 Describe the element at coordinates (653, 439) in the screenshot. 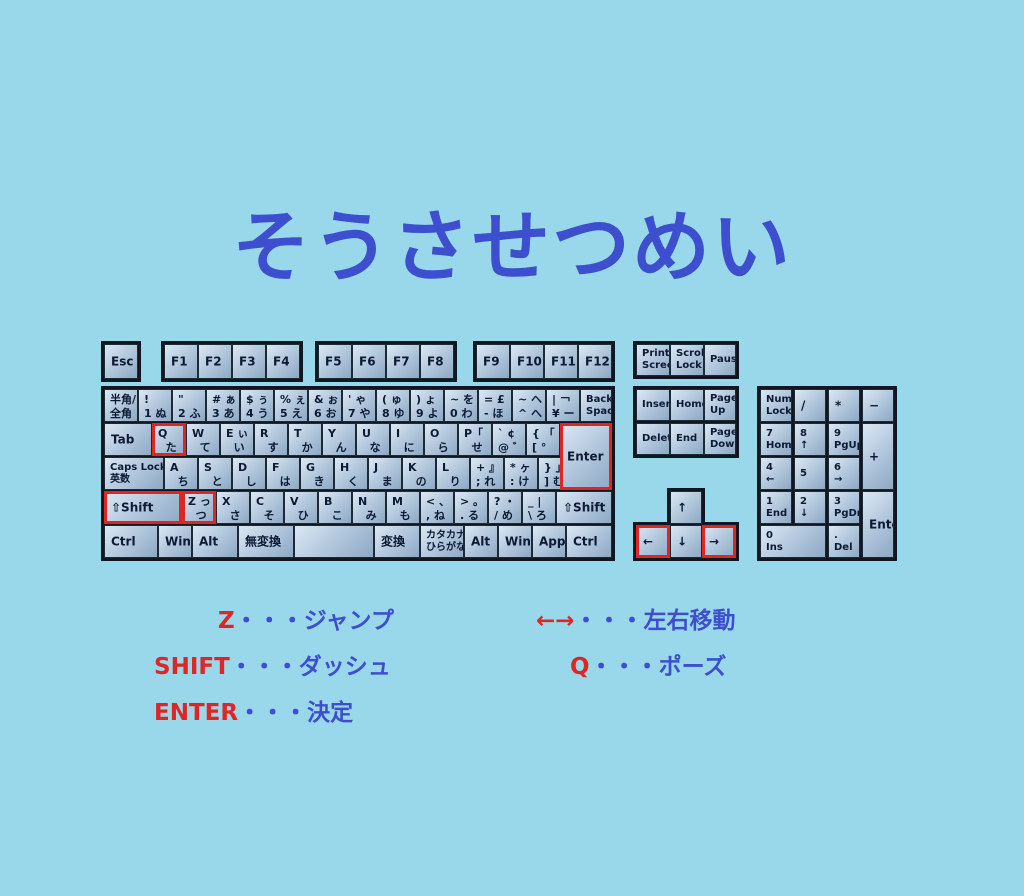

I see `key-nav-6: Delete` at that location.